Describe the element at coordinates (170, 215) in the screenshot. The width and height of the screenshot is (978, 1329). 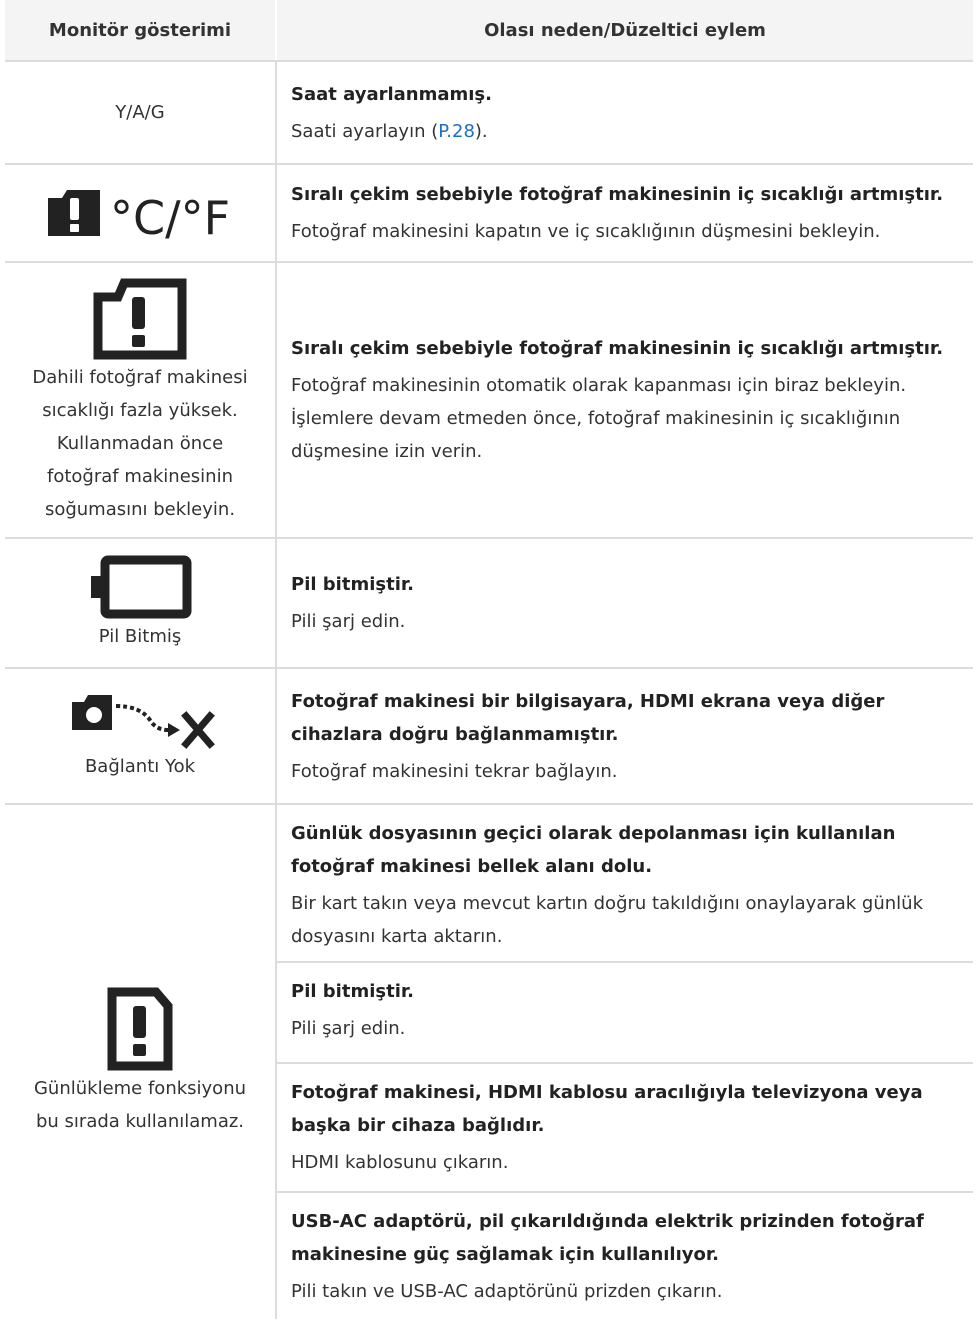
I see `svg-text: °C/°F` at that location.